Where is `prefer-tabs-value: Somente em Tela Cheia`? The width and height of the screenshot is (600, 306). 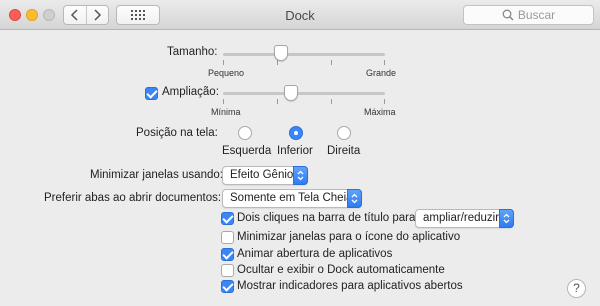
prefer-tabs-value: Somente em Tela Cheia is located at coordinates (291, 198).